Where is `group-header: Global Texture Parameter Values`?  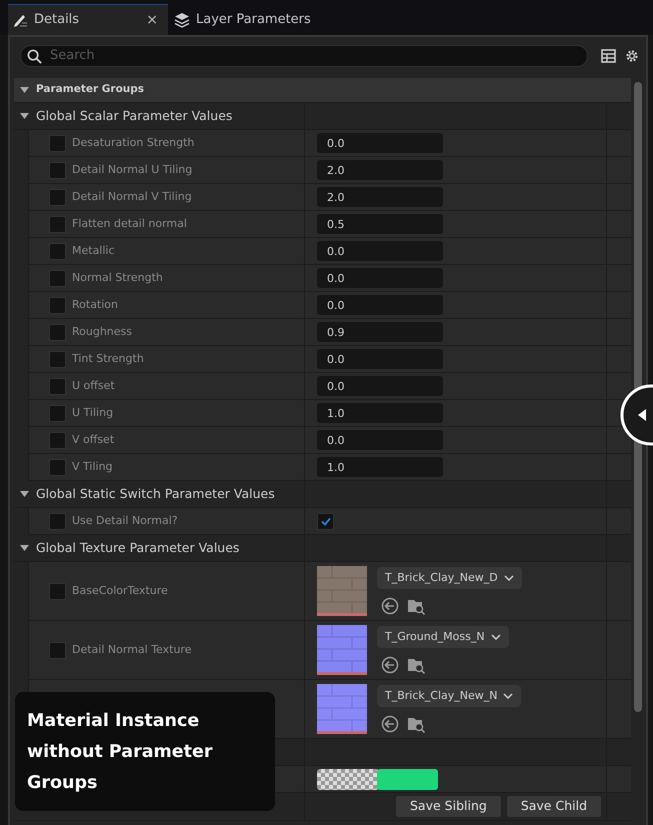
group-header: Global Texture Parameter Values is located at coordinates (322, 548).